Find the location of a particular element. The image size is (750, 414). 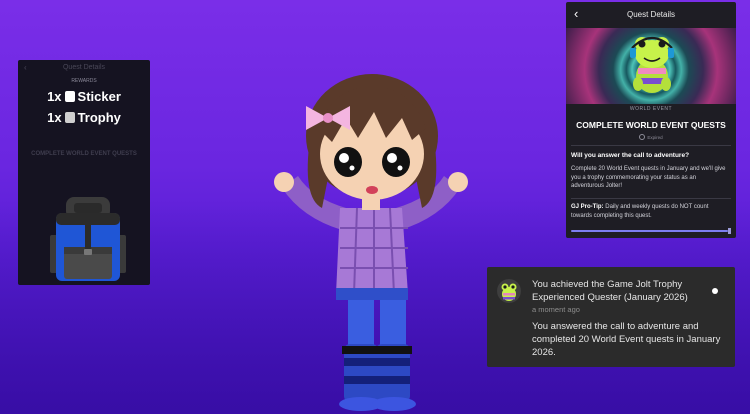

frog-mascot-icon is located at coordinates (652, 64).